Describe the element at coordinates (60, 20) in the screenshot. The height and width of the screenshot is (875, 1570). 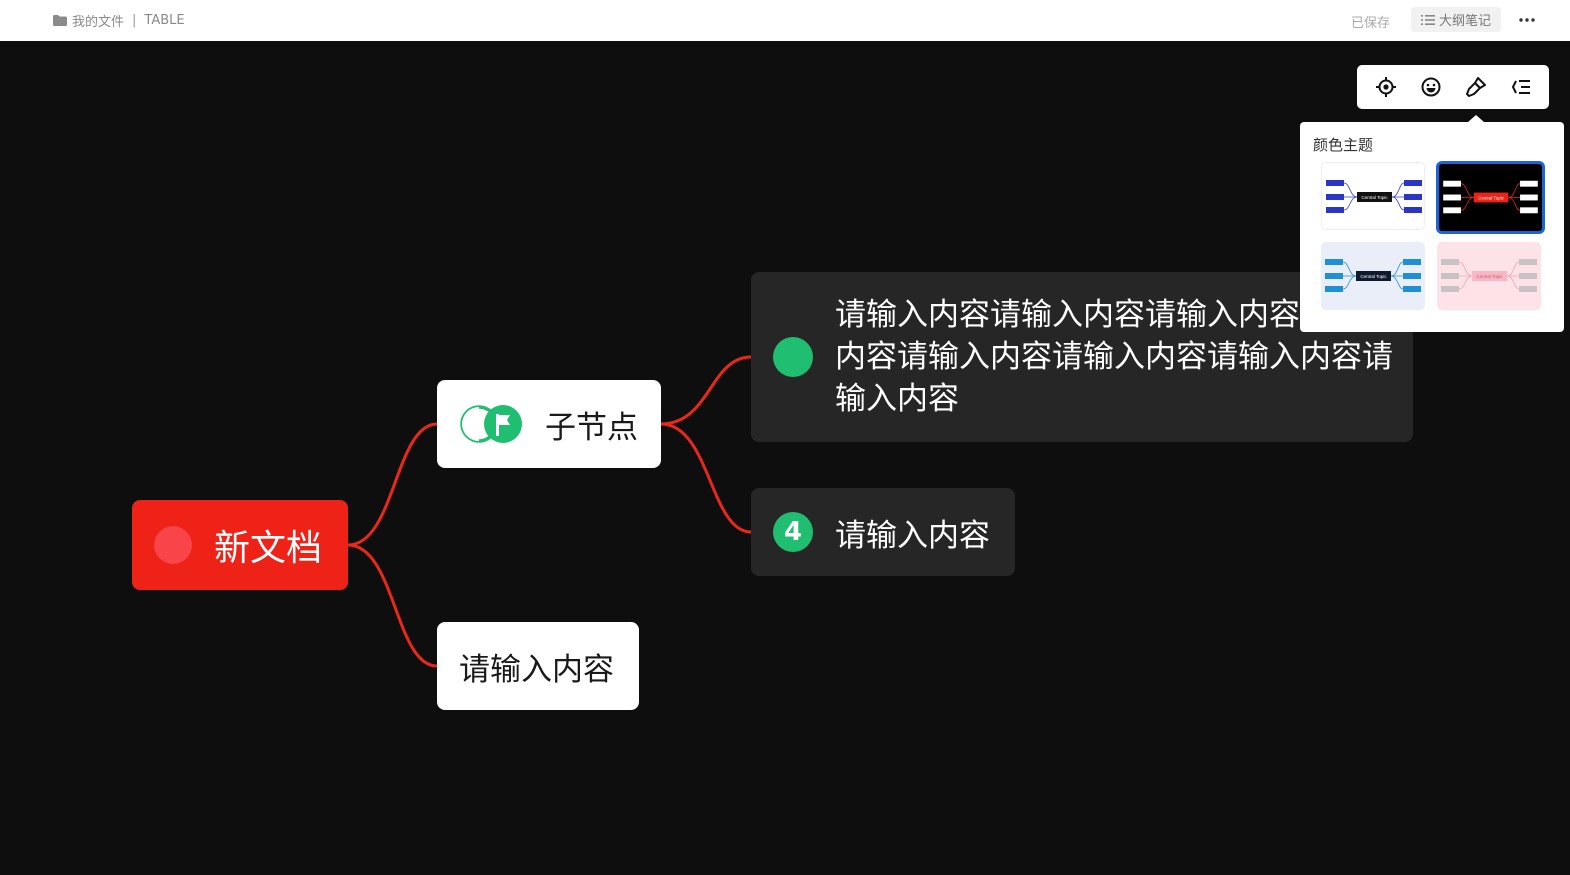
I see `folder-icon` at that location.